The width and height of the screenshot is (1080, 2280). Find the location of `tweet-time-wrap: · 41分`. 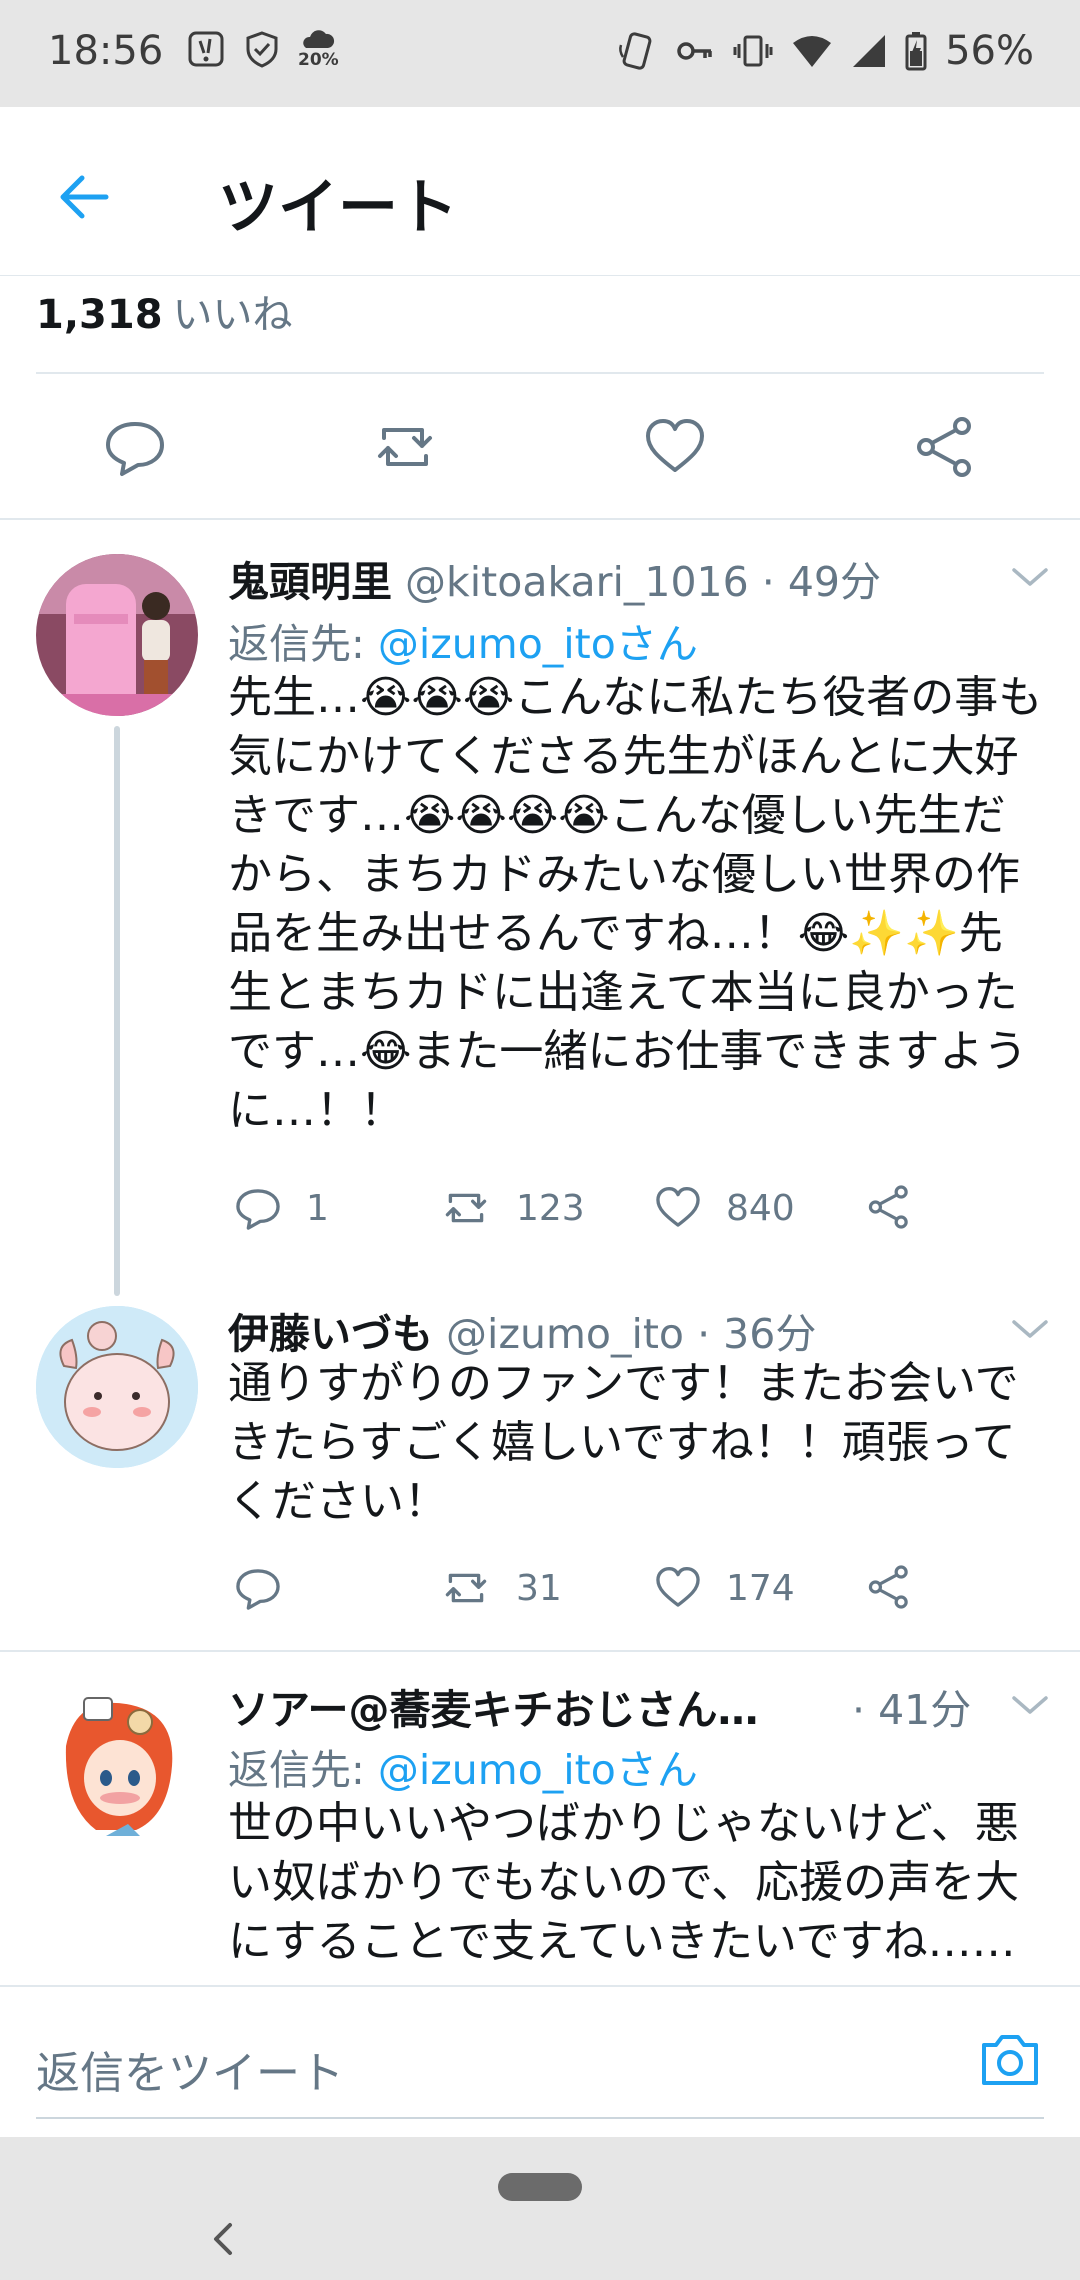

tweet-time-wrap: · 41分 is located at coordinates (911, 1706).